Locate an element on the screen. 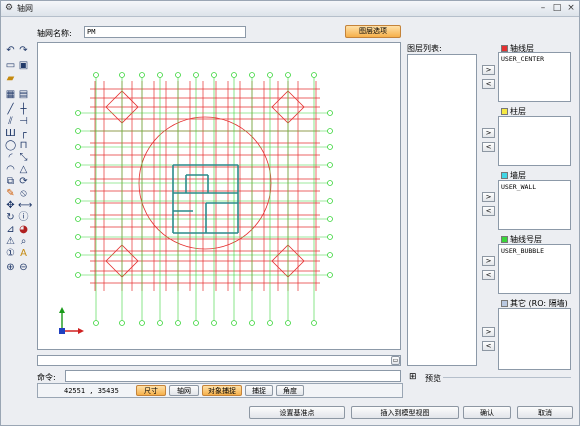 The width and height of the screenshot is (580, 426). status-bar: 42551 , 35435 尺寸 轴网 对象捕捉 捕捉 角度 is located at coordinates (220, 390).